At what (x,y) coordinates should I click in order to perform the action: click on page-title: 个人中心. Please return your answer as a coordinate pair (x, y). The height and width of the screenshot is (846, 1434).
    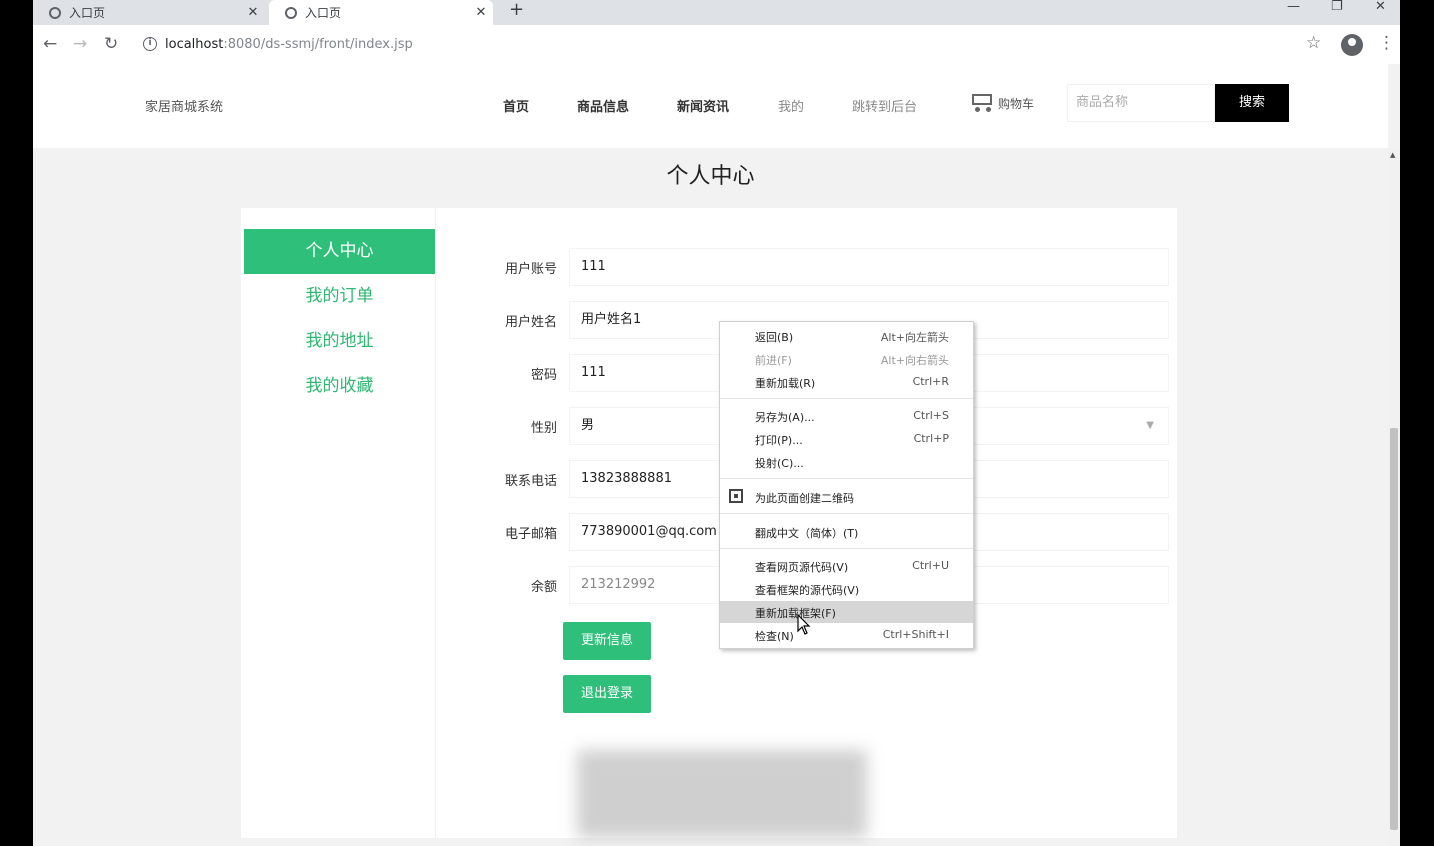
    Looking at the image, I should click on (710, 176).